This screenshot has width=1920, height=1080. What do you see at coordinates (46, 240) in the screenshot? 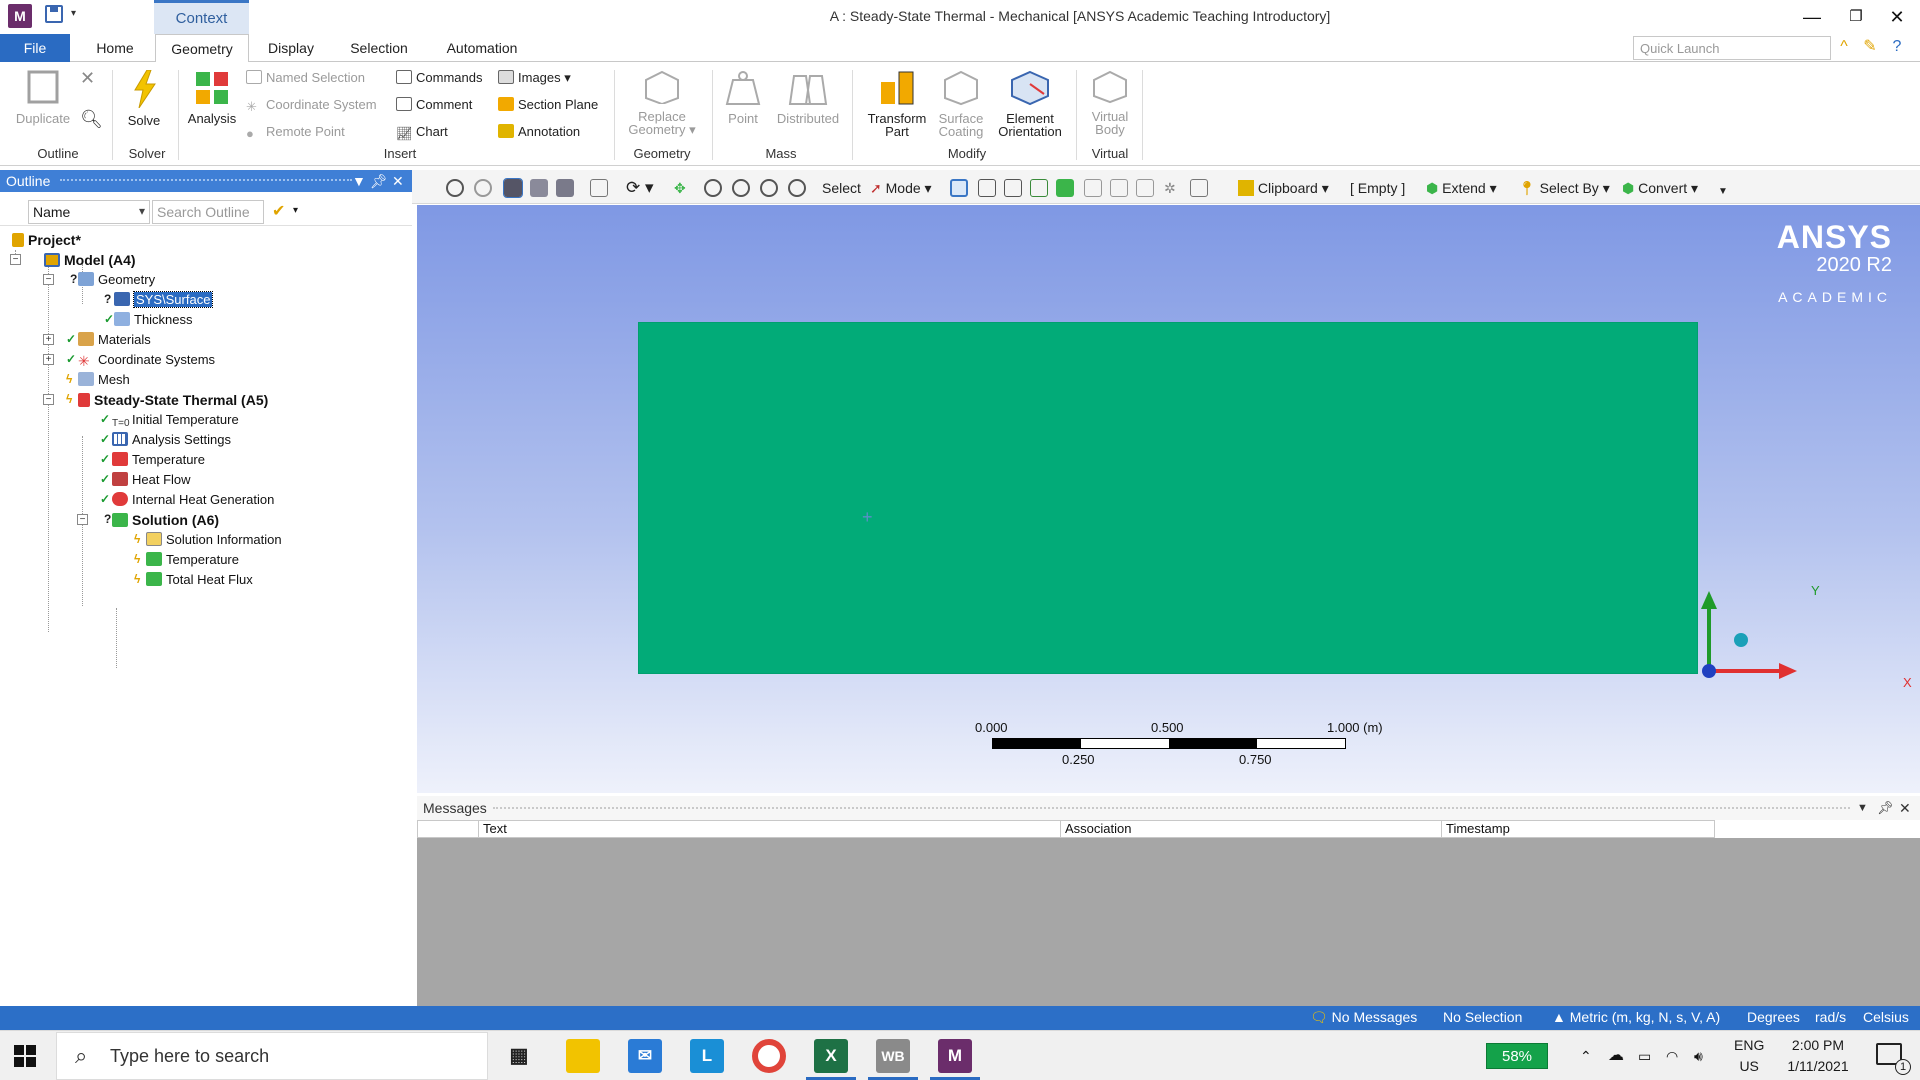
I see `tree-project: Project*` at bounding box center [46, 240].